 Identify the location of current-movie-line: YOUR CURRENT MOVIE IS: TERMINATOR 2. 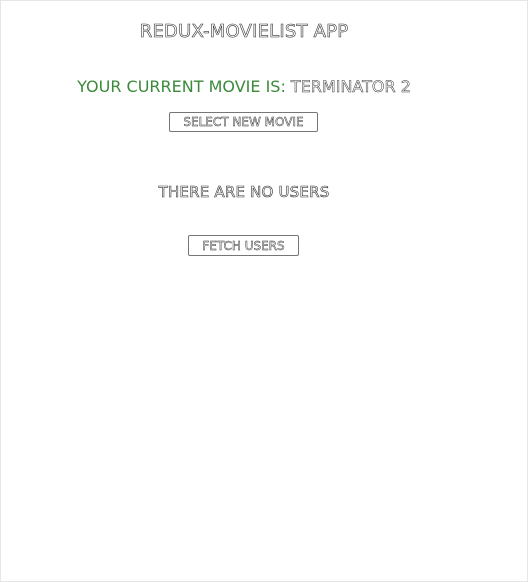
(244, 87).